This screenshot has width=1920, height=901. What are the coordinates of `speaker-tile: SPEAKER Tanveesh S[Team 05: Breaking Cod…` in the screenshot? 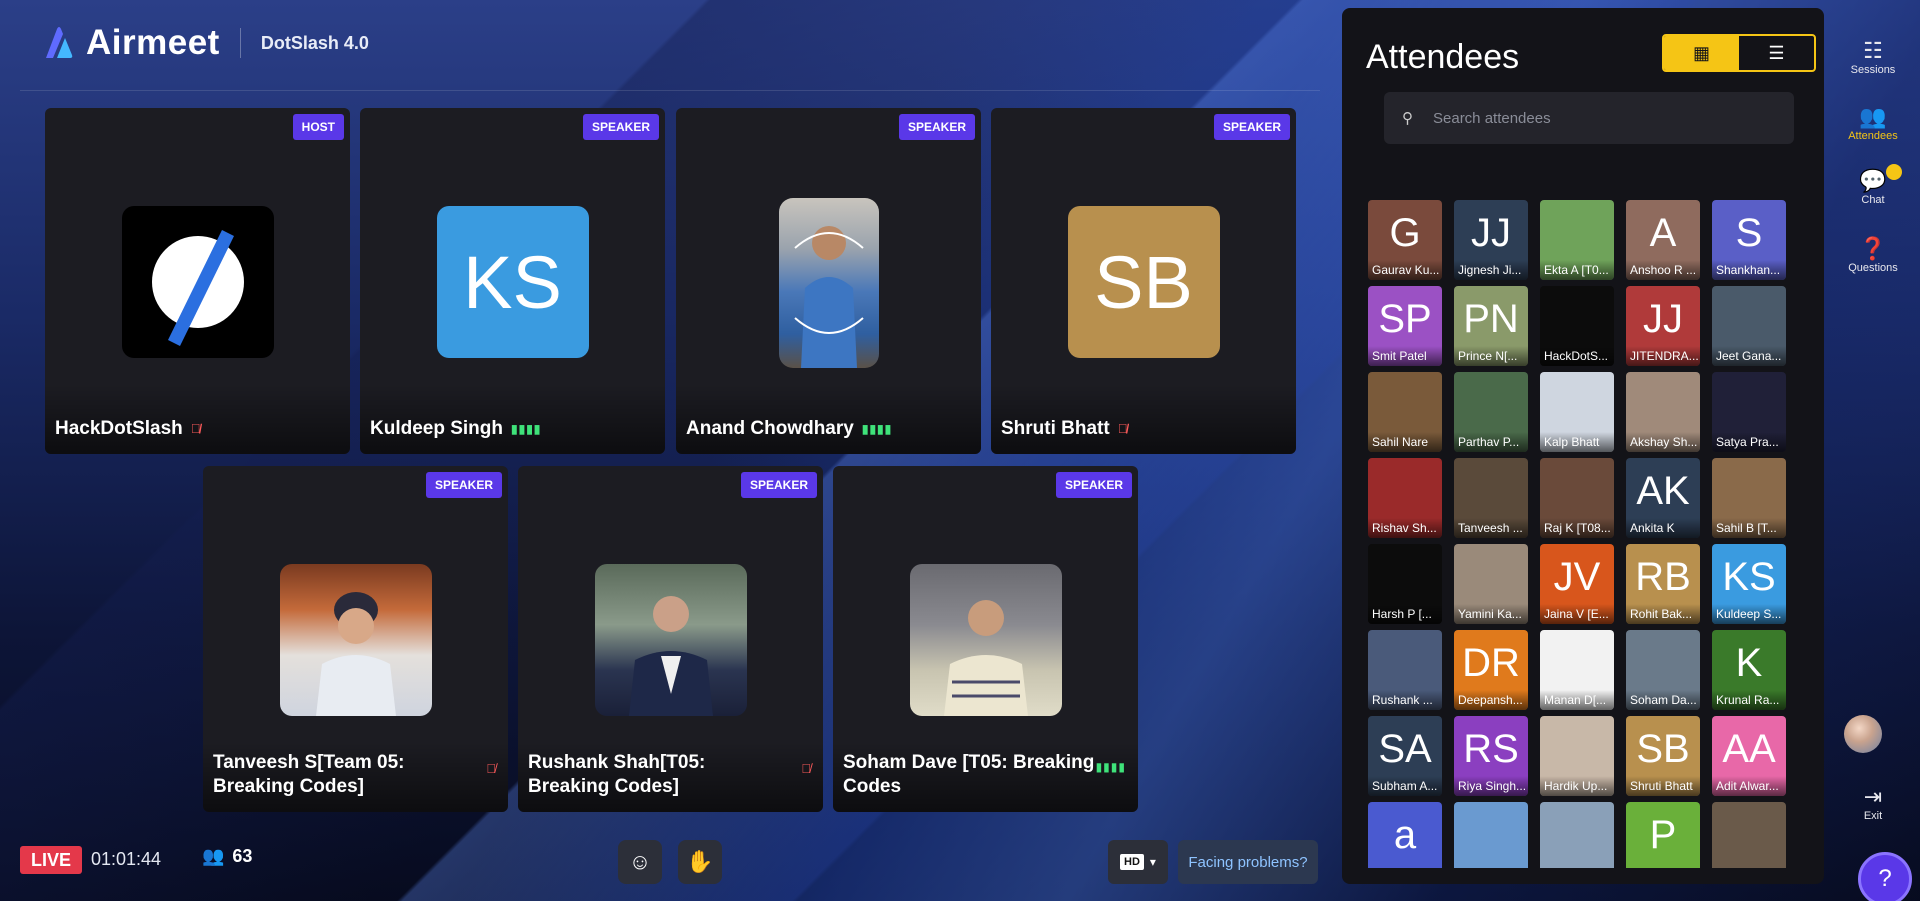 It's located at (355, 639).